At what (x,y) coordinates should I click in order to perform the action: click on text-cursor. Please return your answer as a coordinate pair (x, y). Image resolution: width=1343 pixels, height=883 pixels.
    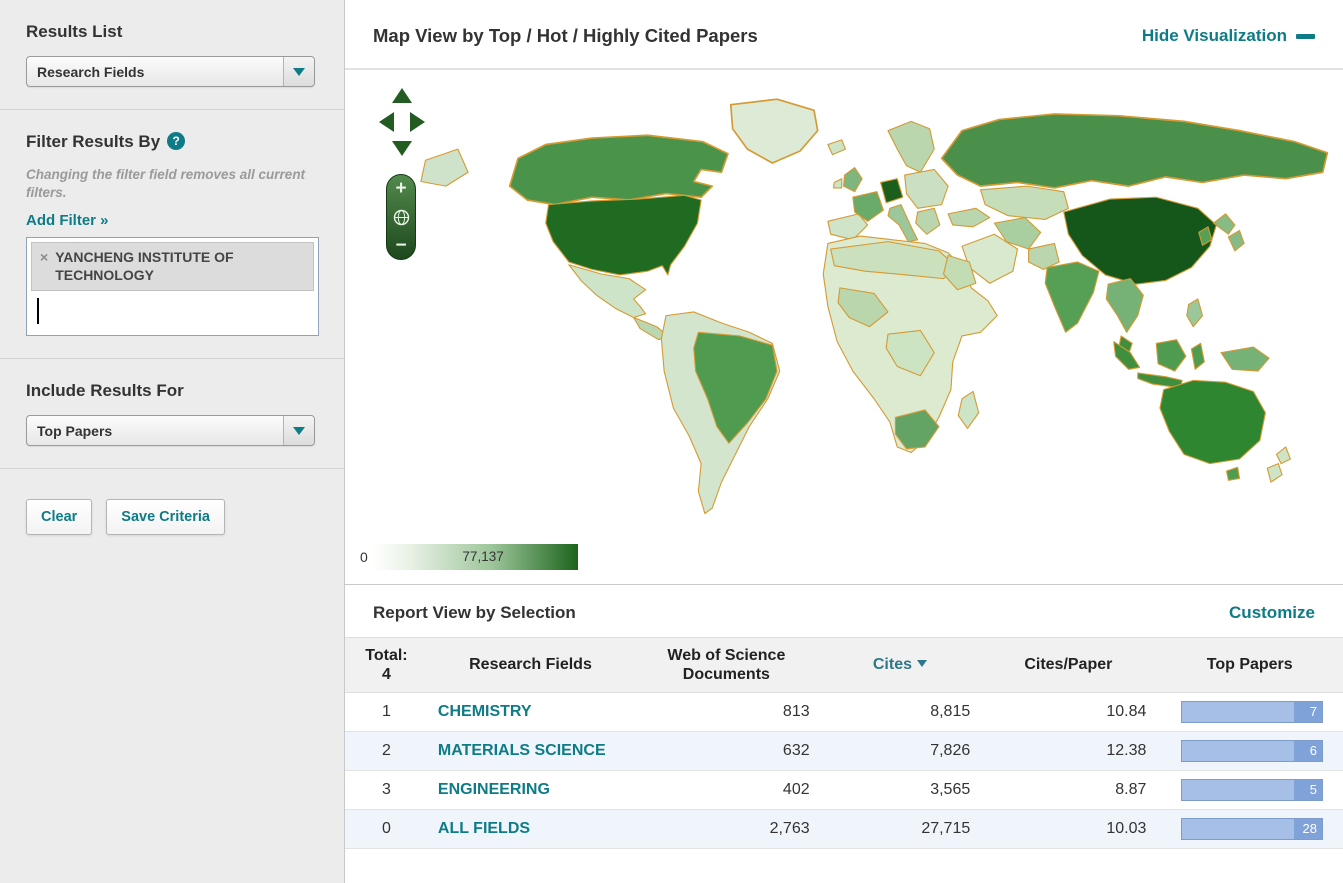
    Looking at the image, I should click on (38, 311).